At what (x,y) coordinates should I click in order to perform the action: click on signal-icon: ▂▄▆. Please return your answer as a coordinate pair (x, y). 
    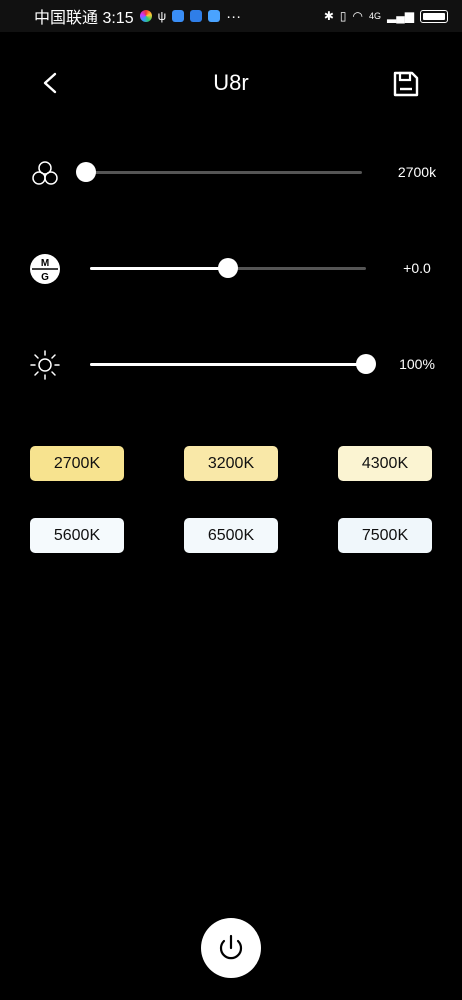
    Looking at the image, I should click on (400, 16).